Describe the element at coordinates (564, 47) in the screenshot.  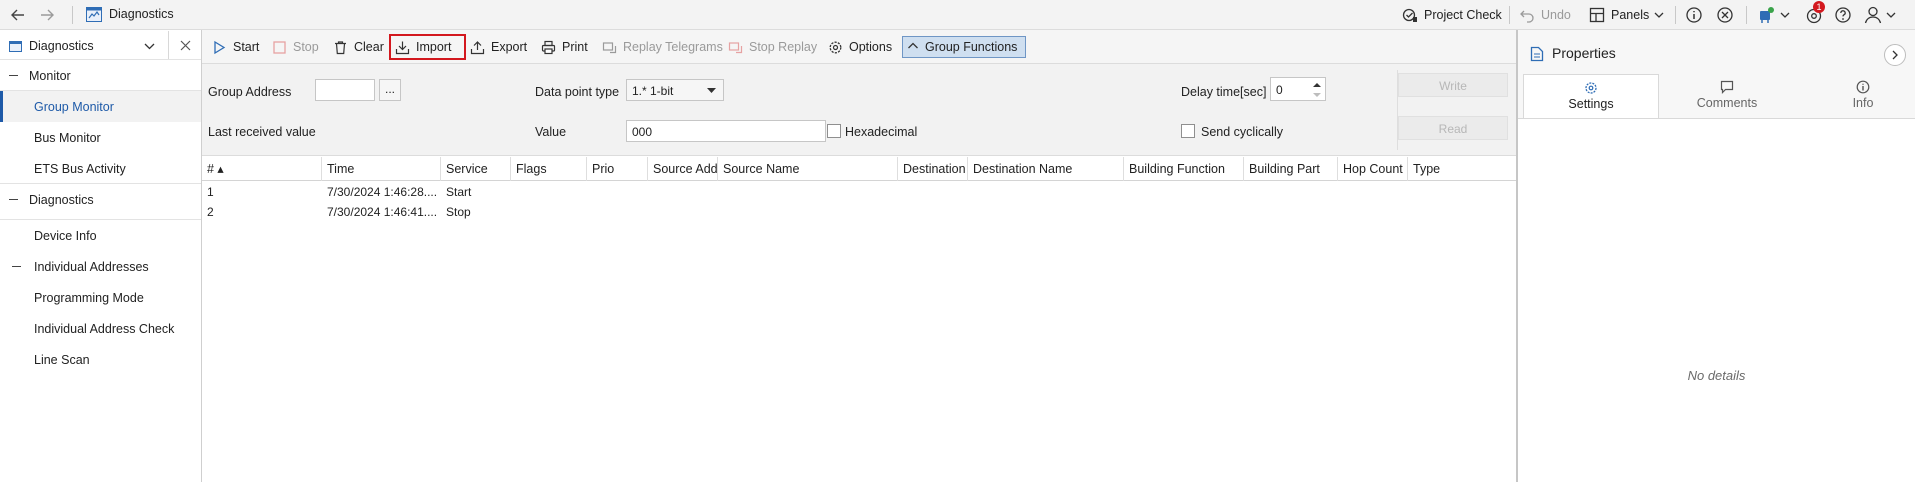
I see `print-button: Print` at that location.